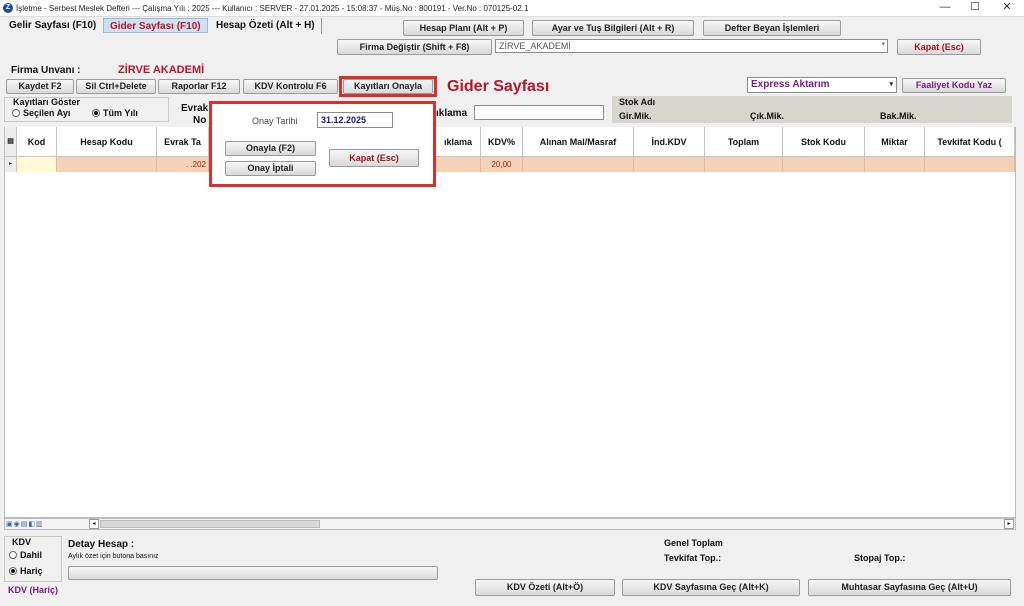  I want to click on grid-corner-icon: ▤, so click(11, 142).